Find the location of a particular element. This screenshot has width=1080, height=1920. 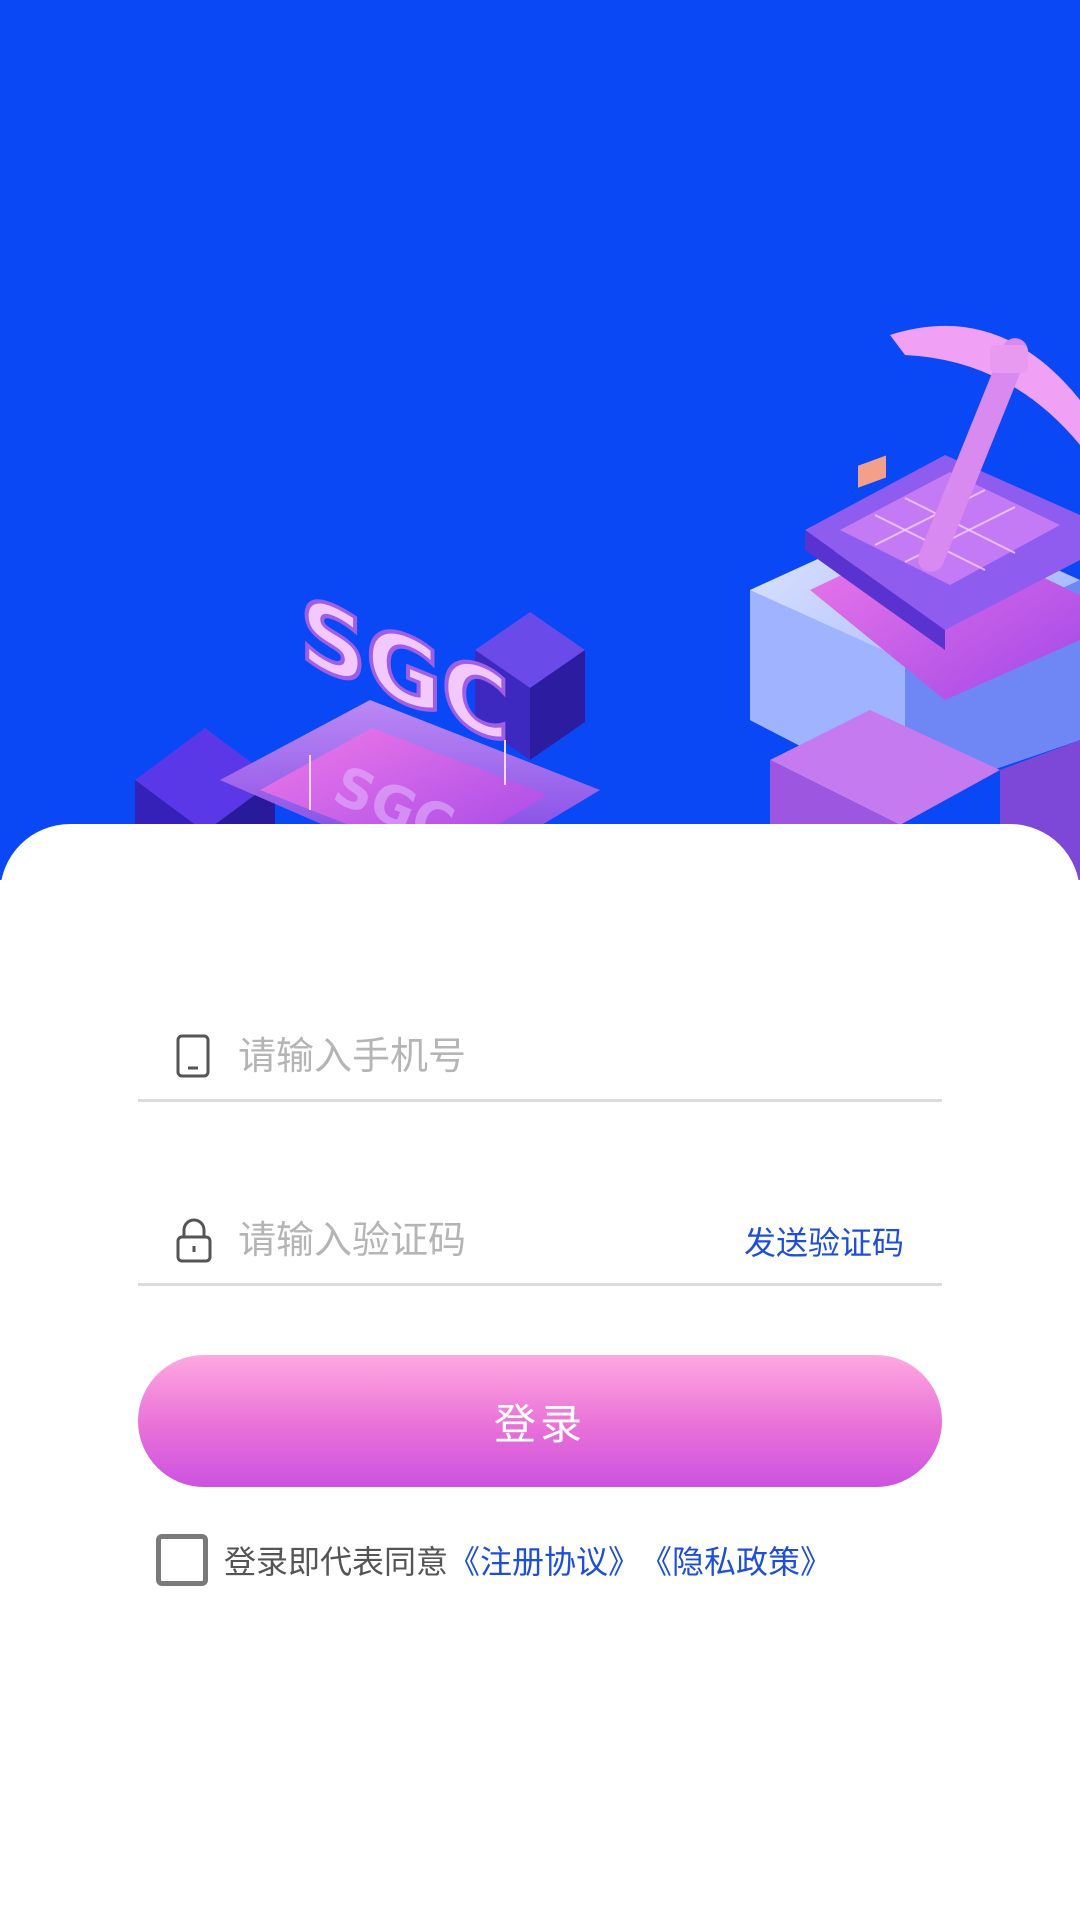

phone-input is located at coordinates (468, 1056).